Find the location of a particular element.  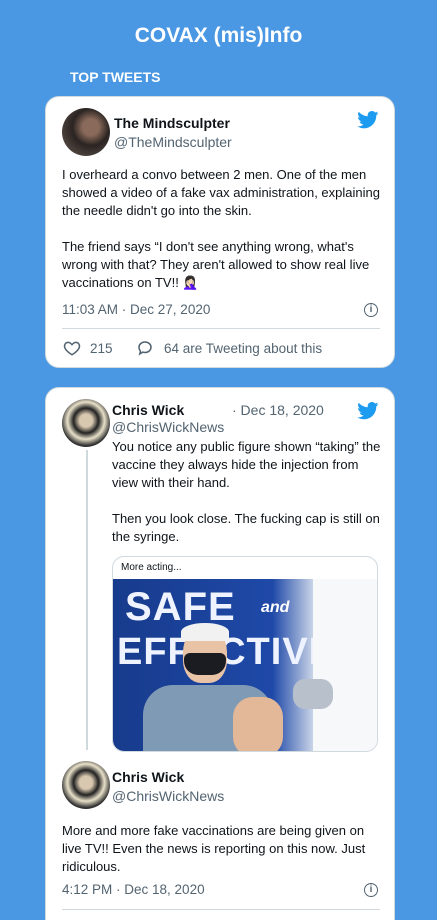

tweet-timestamp: 4:12 PM · Dec 18, 2020 is located at coordinates (133, 889).